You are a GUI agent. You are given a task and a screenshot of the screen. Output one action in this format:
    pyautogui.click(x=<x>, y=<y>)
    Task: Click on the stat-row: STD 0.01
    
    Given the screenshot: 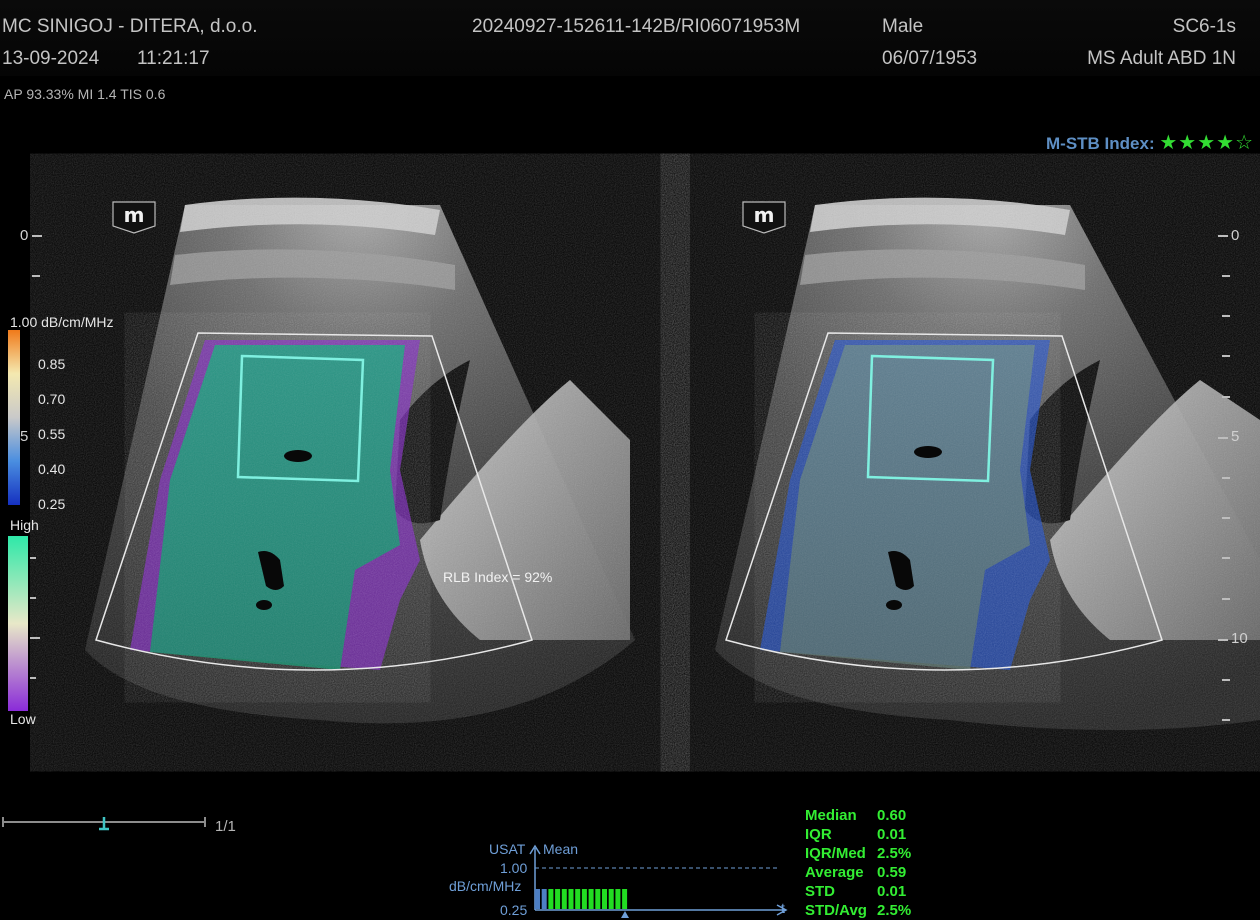 What is the action you would take?
    pyautogui.click(x=856, y=891)
    